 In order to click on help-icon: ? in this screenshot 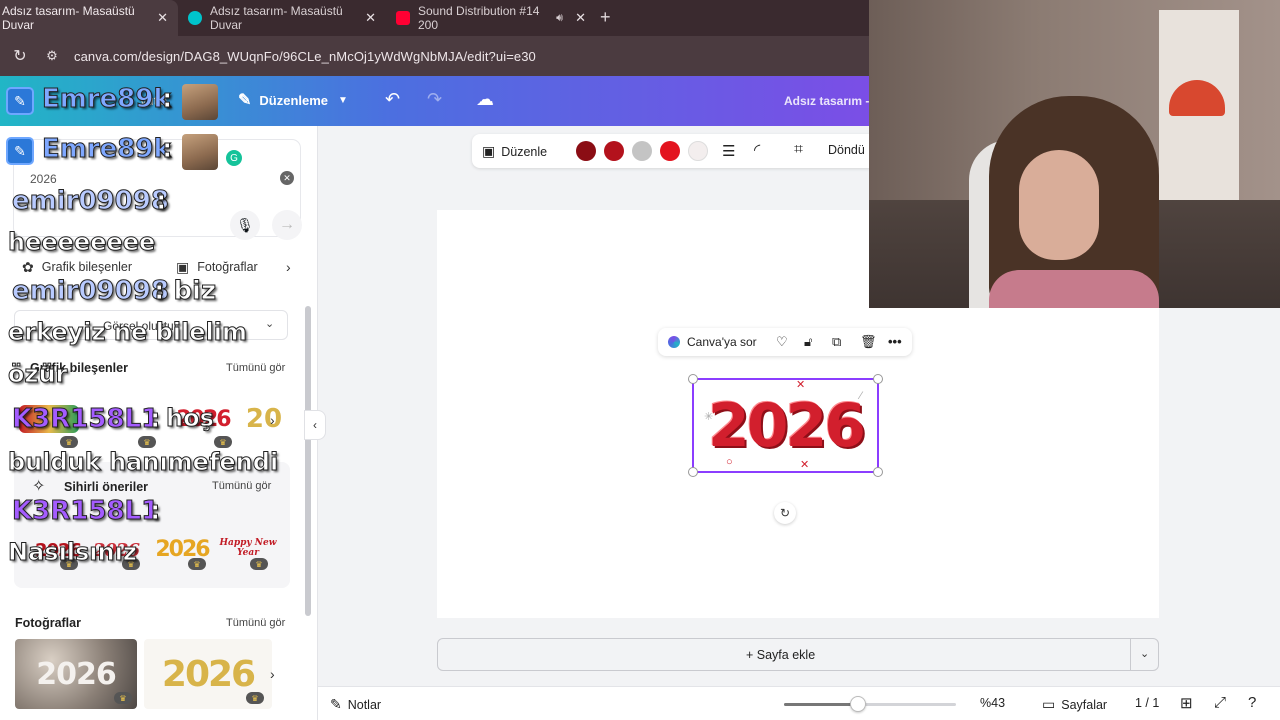, I will do `click(1252, 702)`.